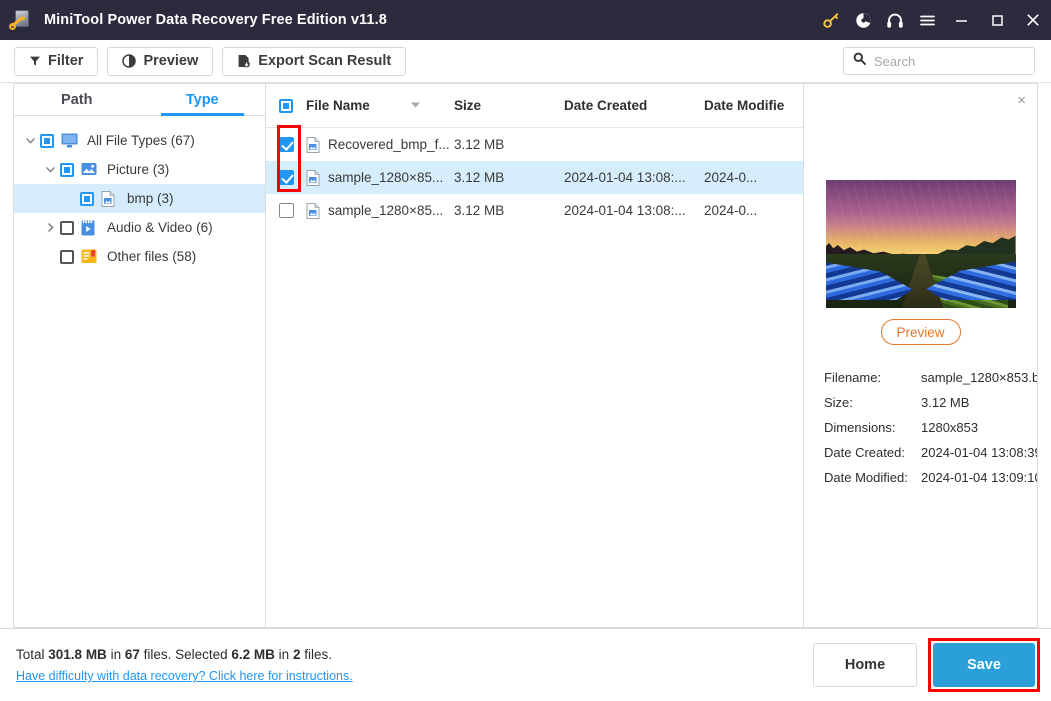 The height and width of the screenshot is (701, 1051). Describe the element at coordinates (949, 61) in the screenshot. I see `search-input` at that location.